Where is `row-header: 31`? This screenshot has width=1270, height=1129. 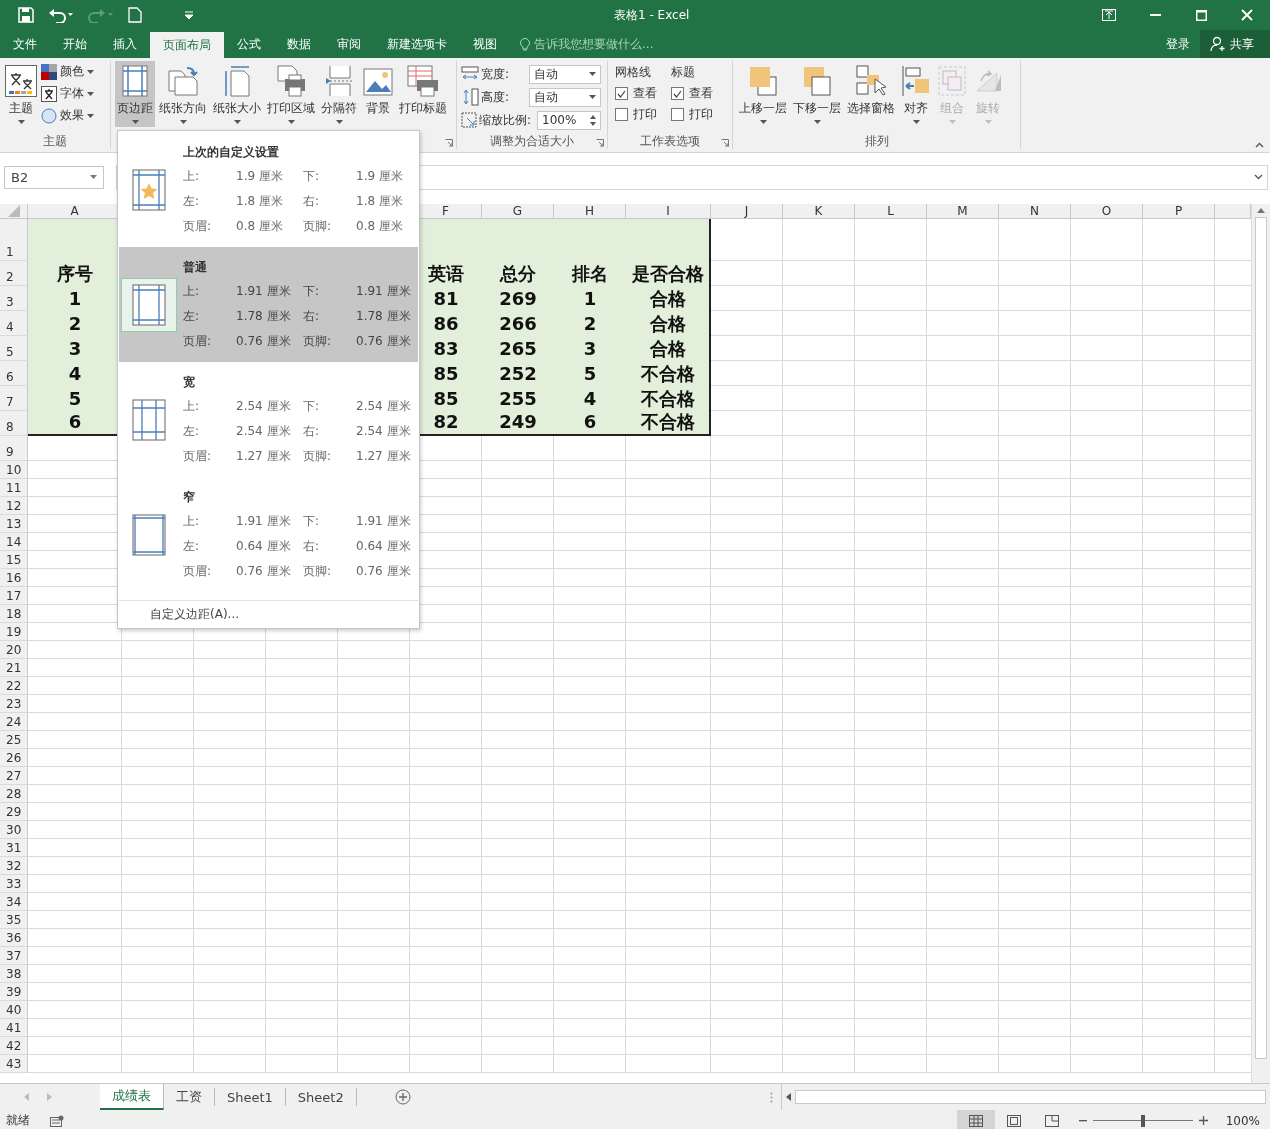 row-header: 31 is located at coordinates (14, 848).